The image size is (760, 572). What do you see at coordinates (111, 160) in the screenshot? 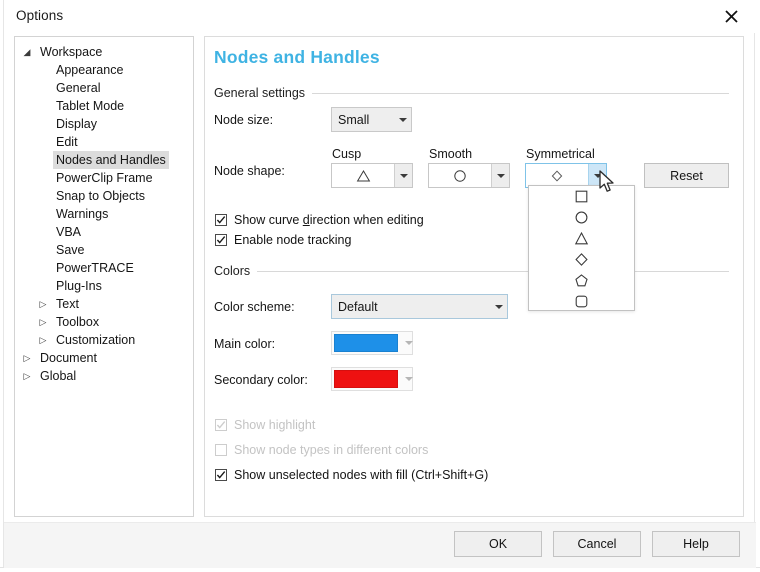
I see `sidebar-item-label: Nodes and Handles` at bounding box center [111, 160].